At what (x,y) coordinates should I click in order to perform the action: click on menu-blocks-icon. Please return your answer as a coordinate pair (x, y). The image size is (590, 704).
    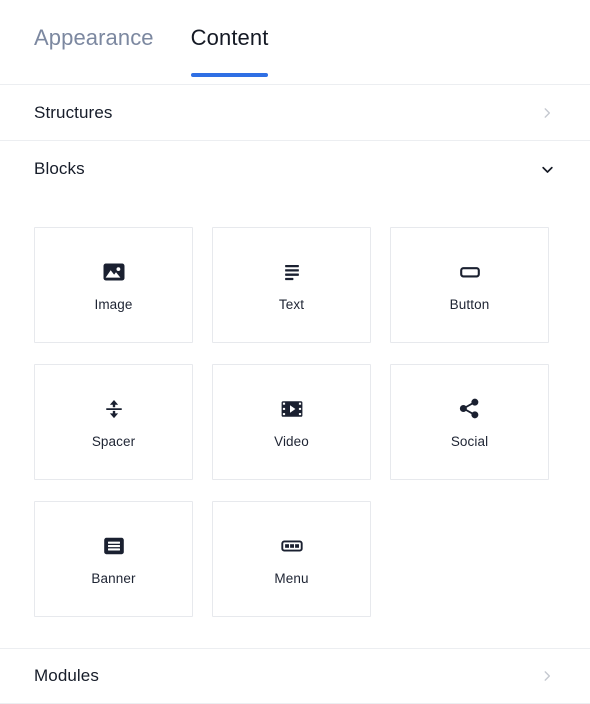
    Looking at the image, I should click on (292, 546).